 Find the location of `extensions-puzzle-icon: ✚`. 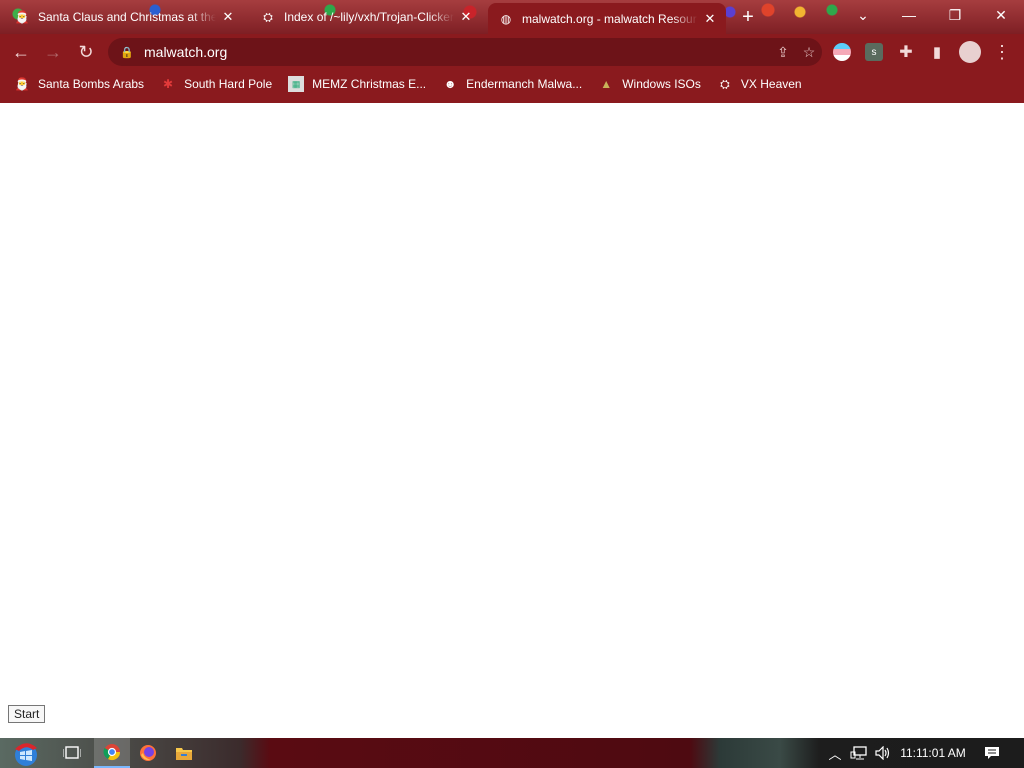

extensions-puzzle-icon: ✚ is located at coordinates (906, 52).